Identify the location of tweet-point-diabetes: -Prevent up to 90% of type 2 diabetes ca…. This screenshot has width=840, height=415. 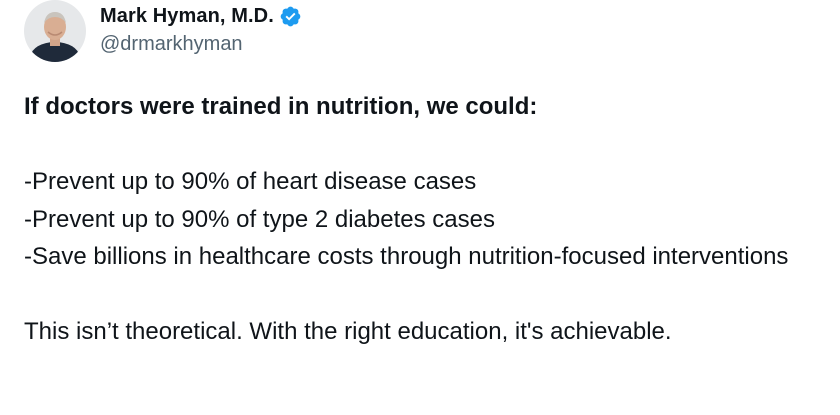
(259, 219).